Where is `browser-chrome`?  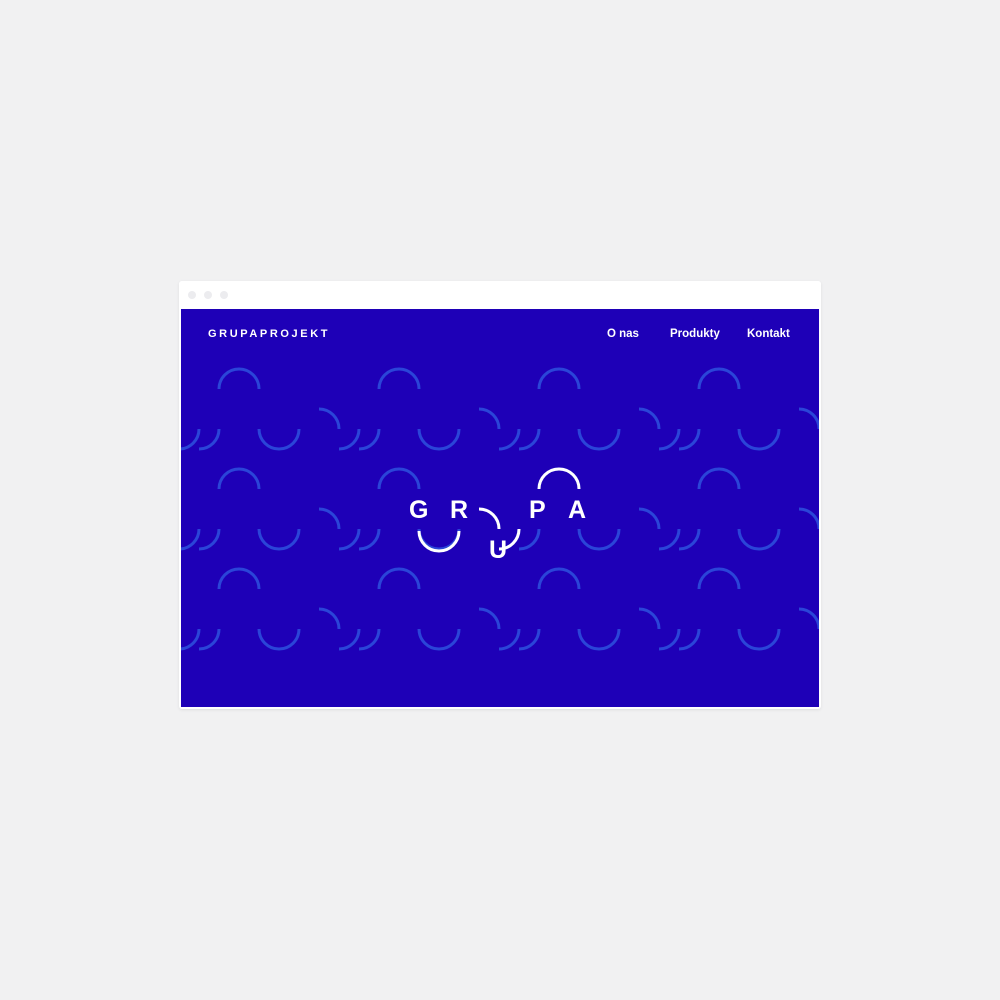 browser-chrome is located at coordinates (500, 295).